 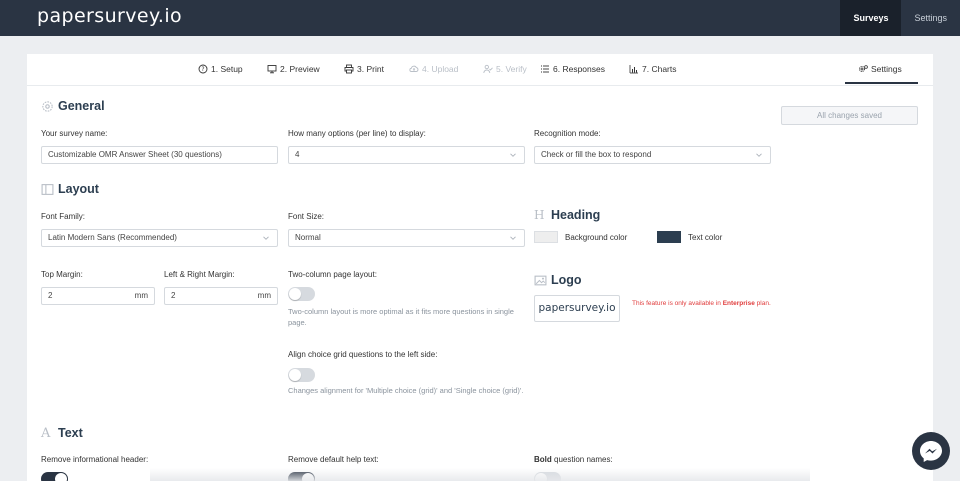 What do you see at coordinates (306, 216) in the screenshot?
I see `font-size-label: Font Size:` at bounding box center [306, 216].